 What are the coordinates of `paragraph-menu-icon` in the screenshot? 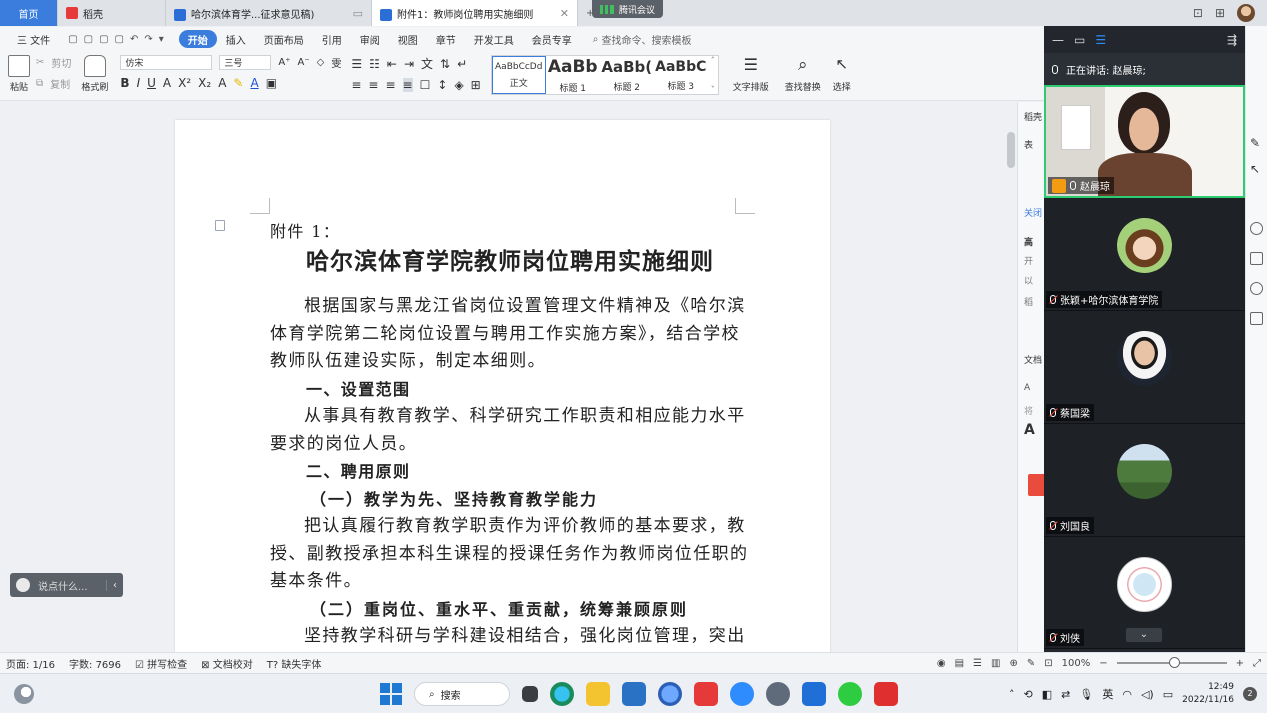 It's located at (220, 225).